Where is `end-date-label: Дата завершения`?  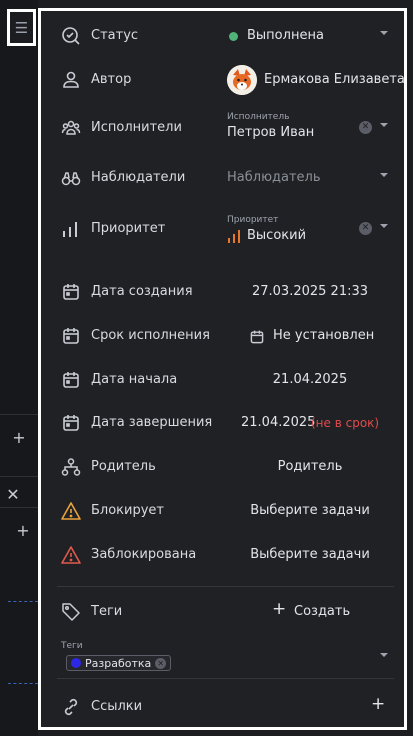
end-date-label: Дата завершения is located at coordinates (152, 422).